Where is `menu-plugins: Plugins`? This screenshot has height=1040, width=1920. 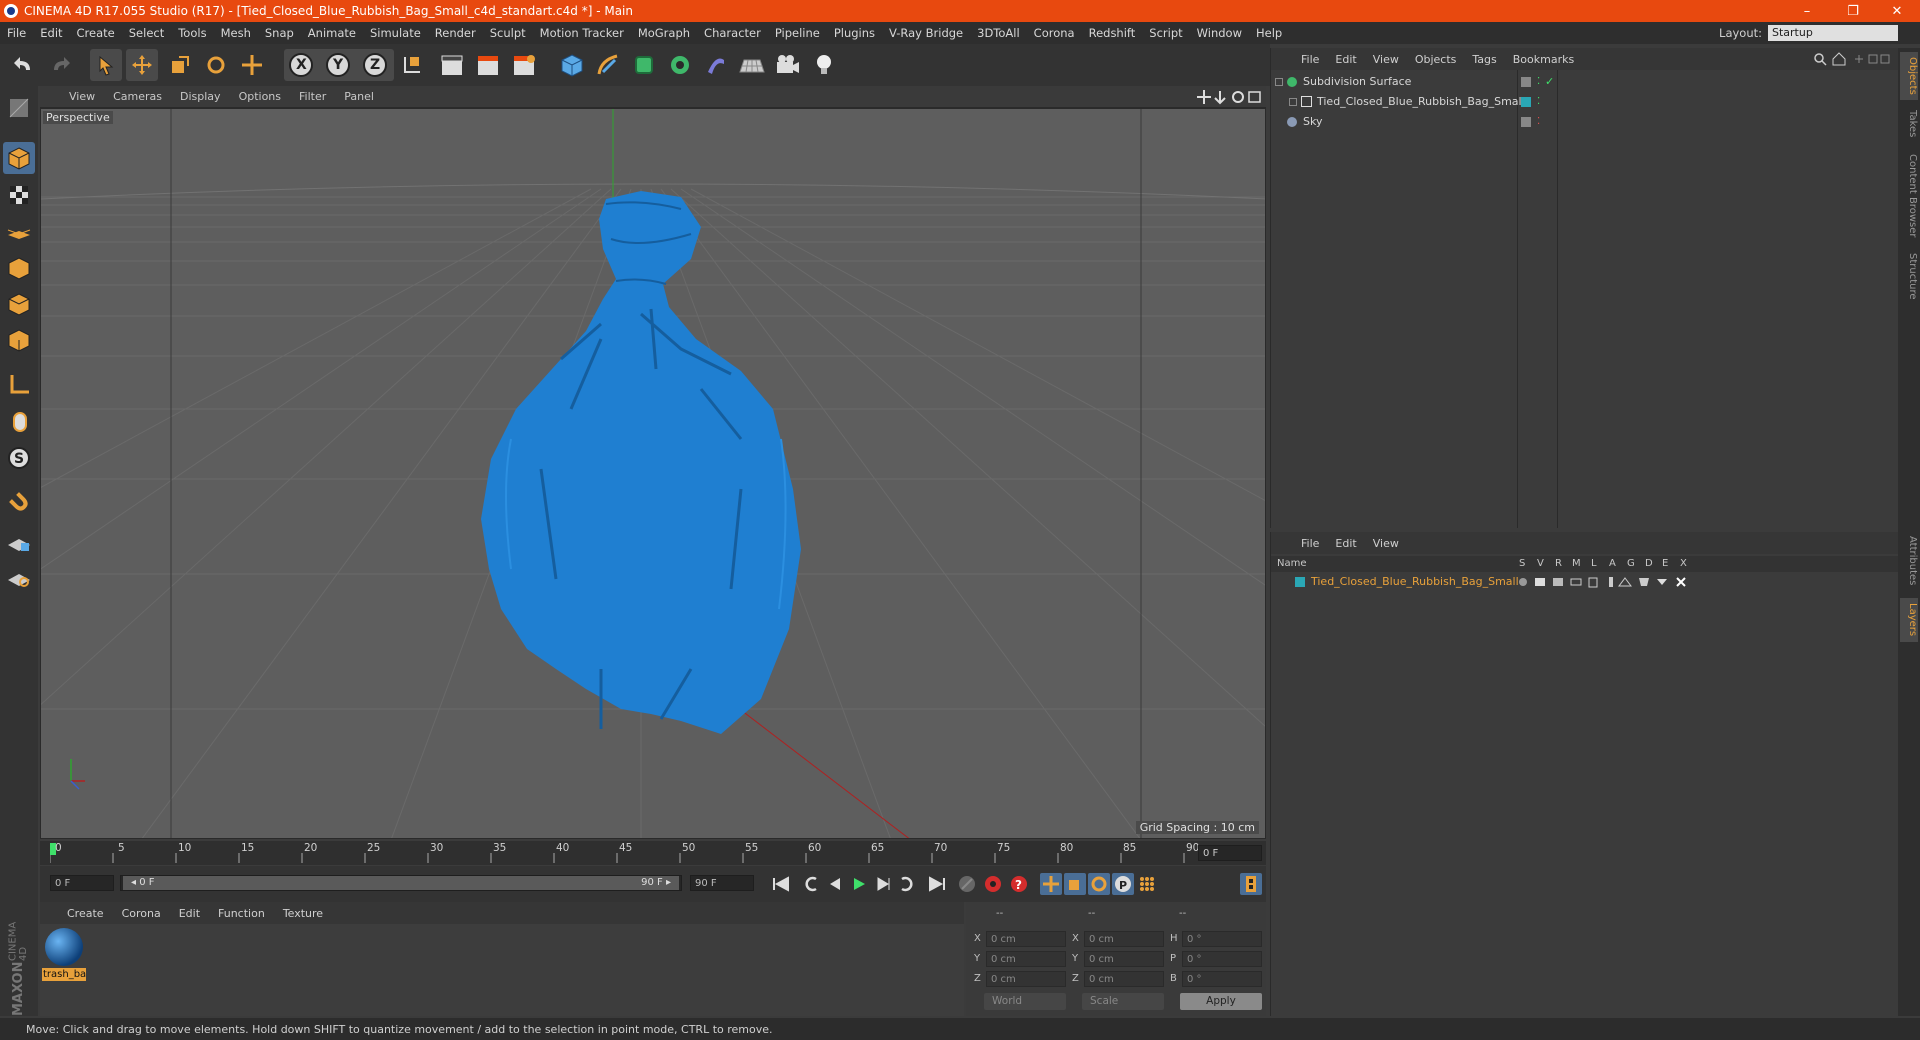
menu-plugins: Plugins is located at coordinates (854, 33).